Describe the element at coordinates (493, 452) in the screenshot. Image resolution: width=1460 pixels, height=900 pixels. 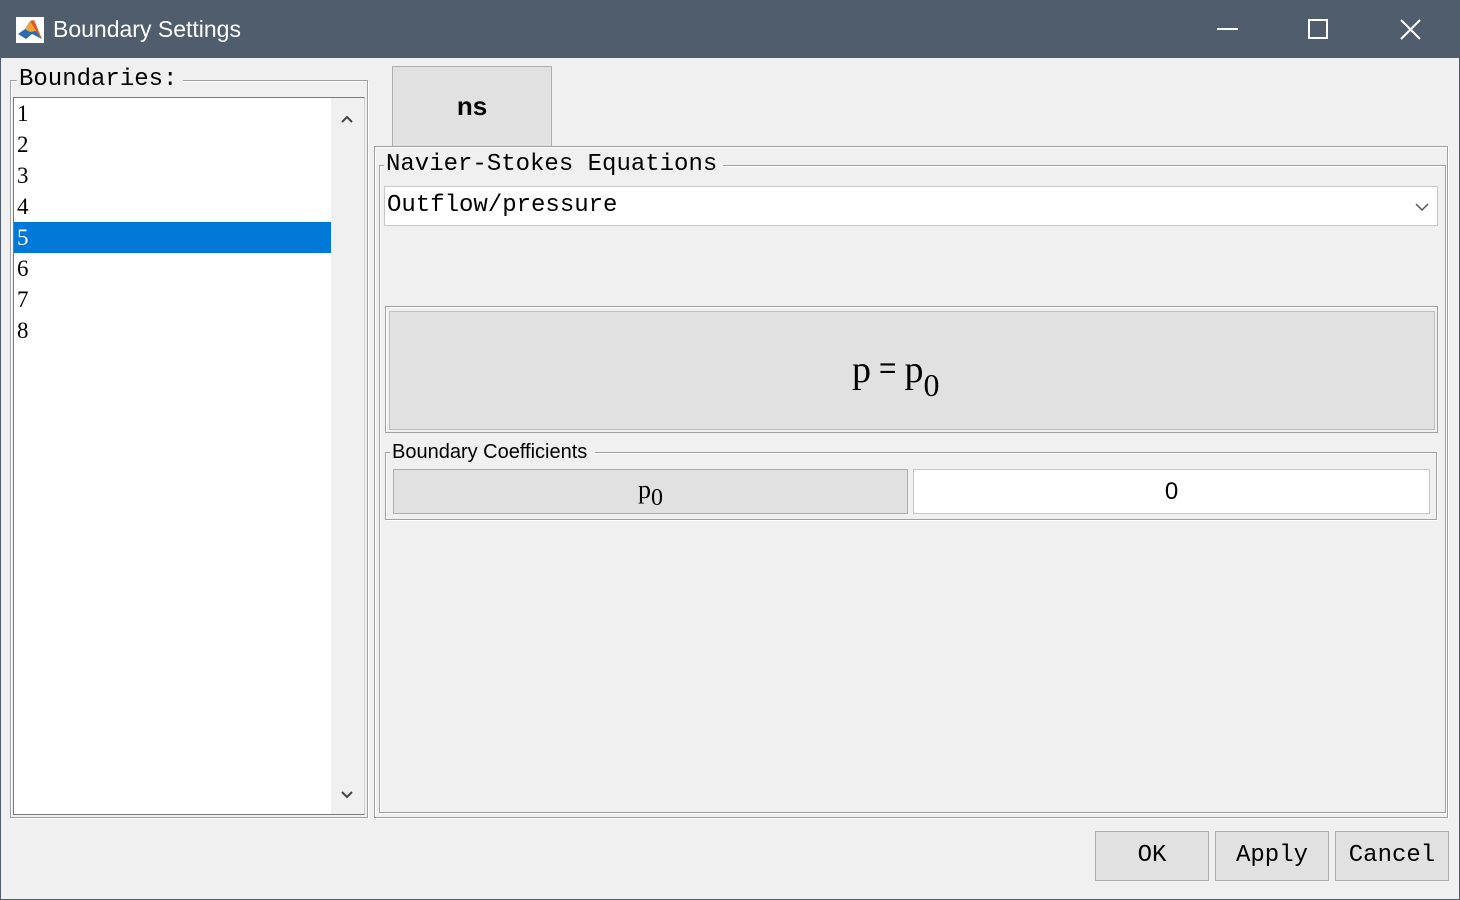
I see `boundary-coefficients-label: Boundary Coefficients` at that location.